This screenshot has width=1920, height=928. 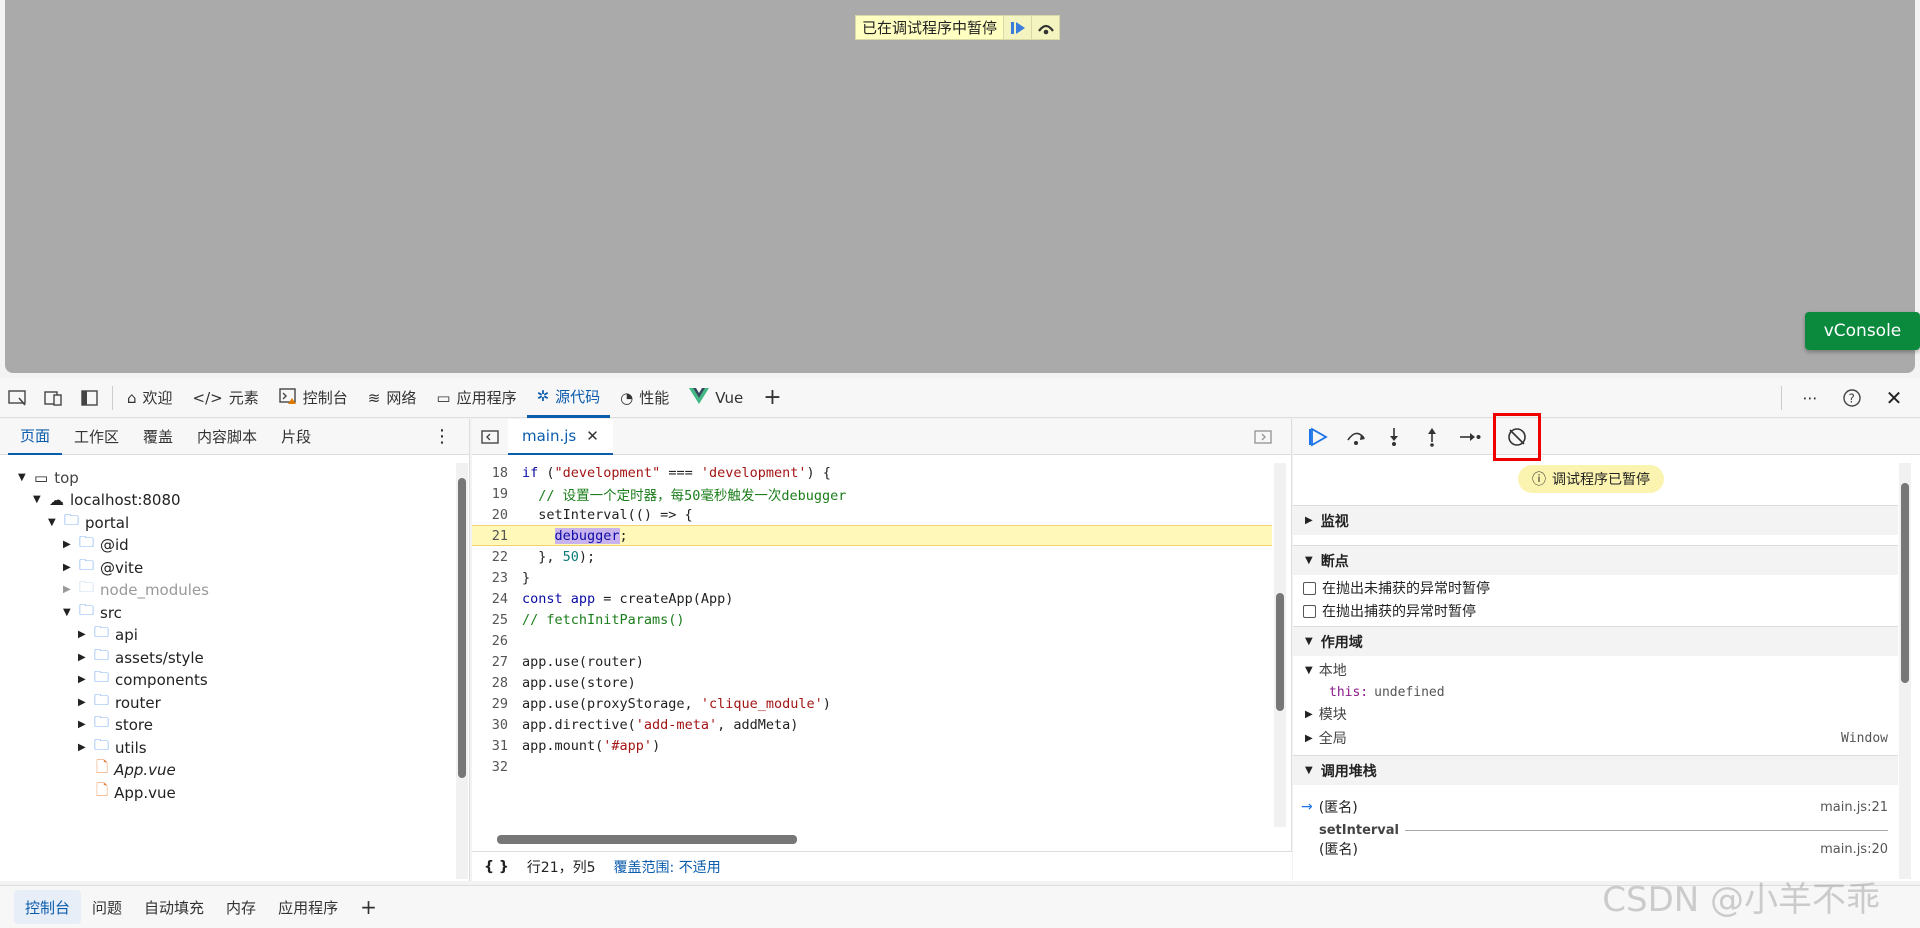 What do you see at coordinates (35, 437) in the screenshot?
I see `tab-page: 页面` at bounding box center [35, 437].